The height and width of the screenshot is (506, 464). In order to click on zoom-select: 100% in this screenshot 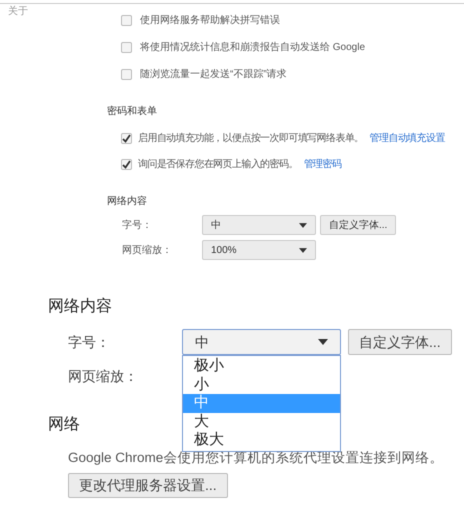, I will do `click(259, 250)`.